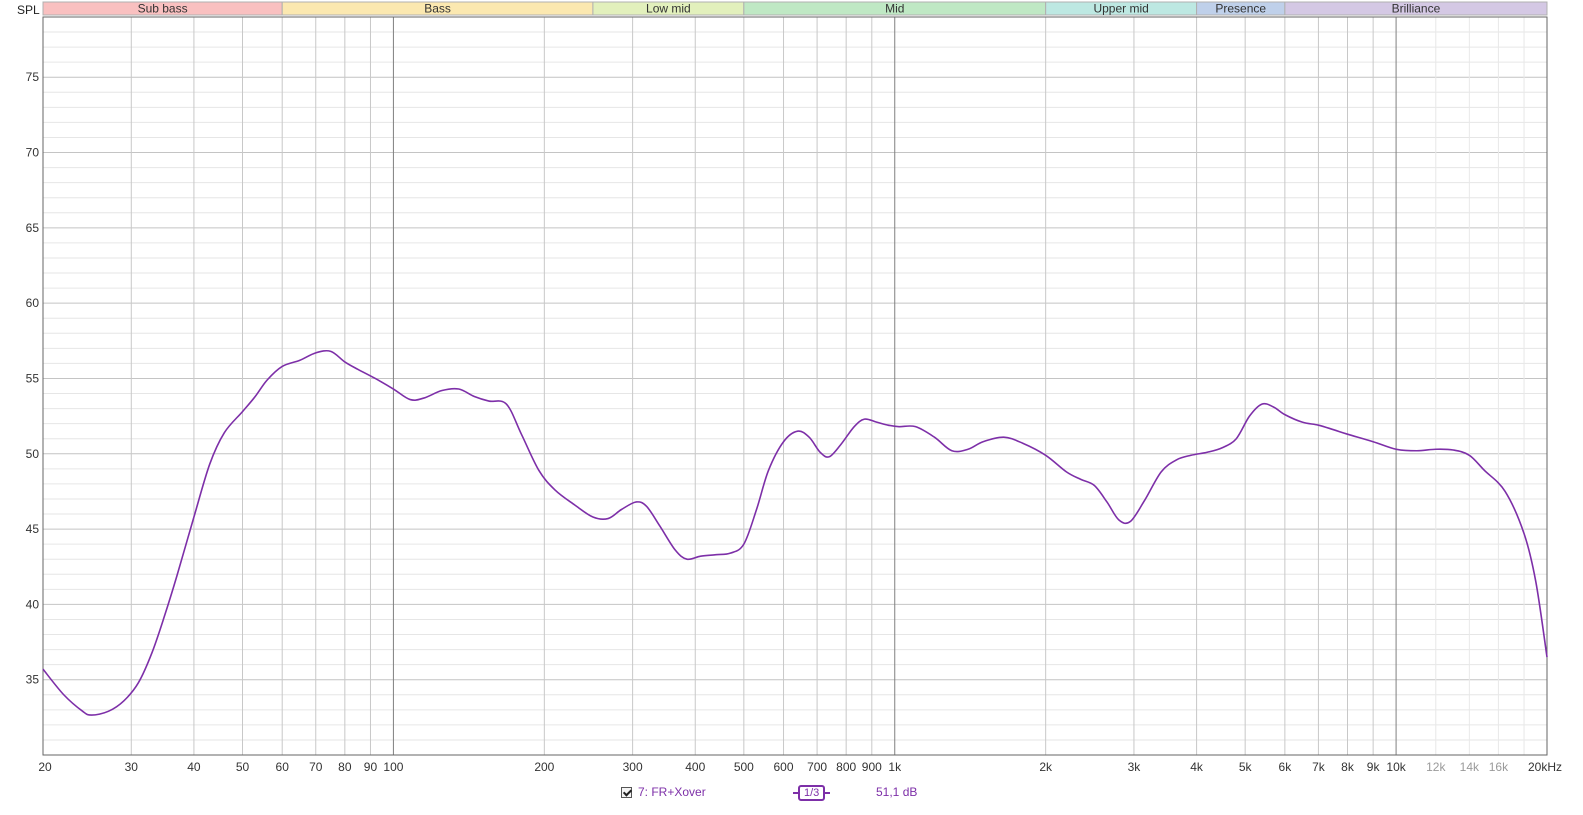  What do you see at coordinates (33, 680) in the screenshot?
I see `y-tick-label: 35` at bounding box center [33, 680].